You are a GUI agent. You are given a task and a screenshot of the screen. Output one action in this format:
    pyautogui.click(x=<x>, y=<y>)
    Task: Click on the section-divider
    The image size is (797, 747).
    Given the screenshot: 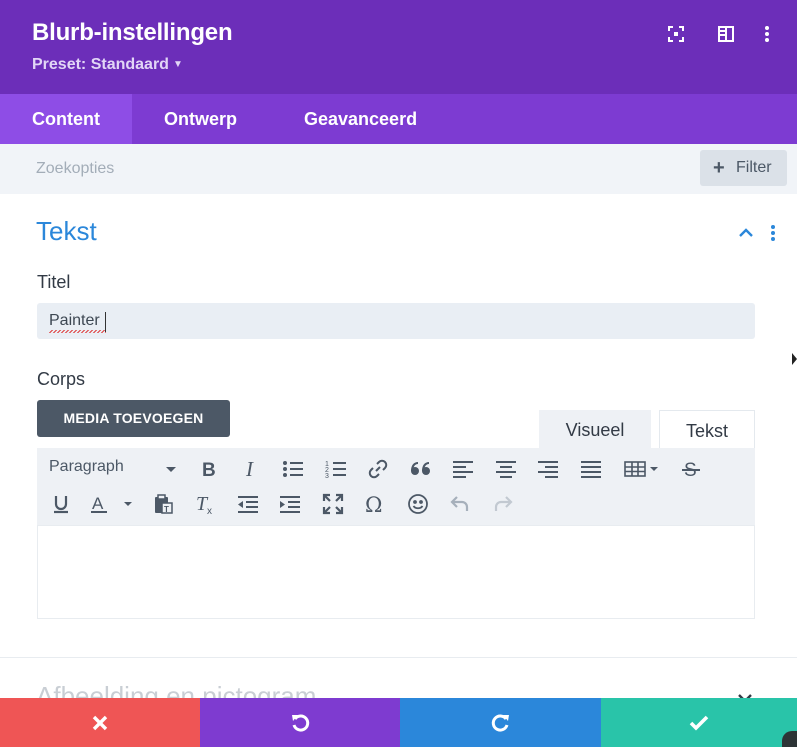 What is the action you would take?
    pyautogui.click(x=398, y=657)
    